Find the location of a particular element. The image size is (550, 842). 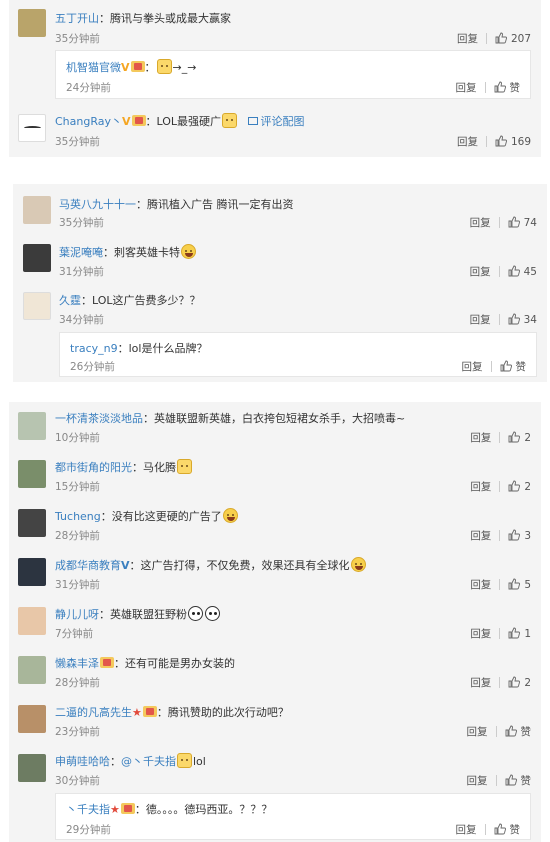

comment-row: 成都华商教育V：这广告打得，不仅免费，效果还具有全球化 is located at coordinates (293, 565).